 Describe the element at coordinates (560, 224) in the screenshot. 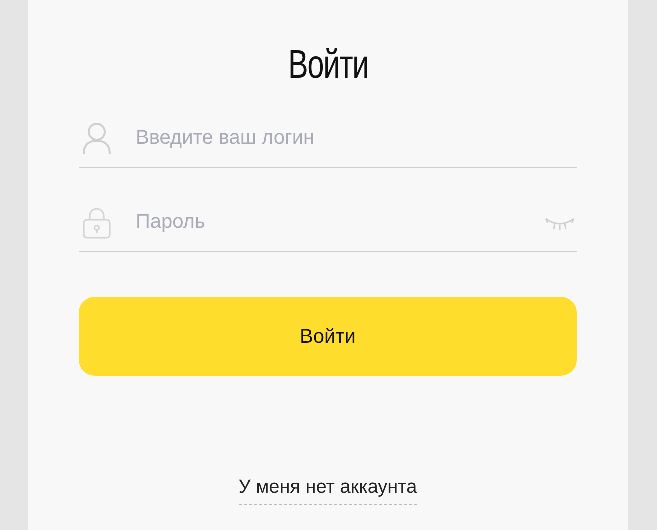

I see `closed-eye-icon` at that location.